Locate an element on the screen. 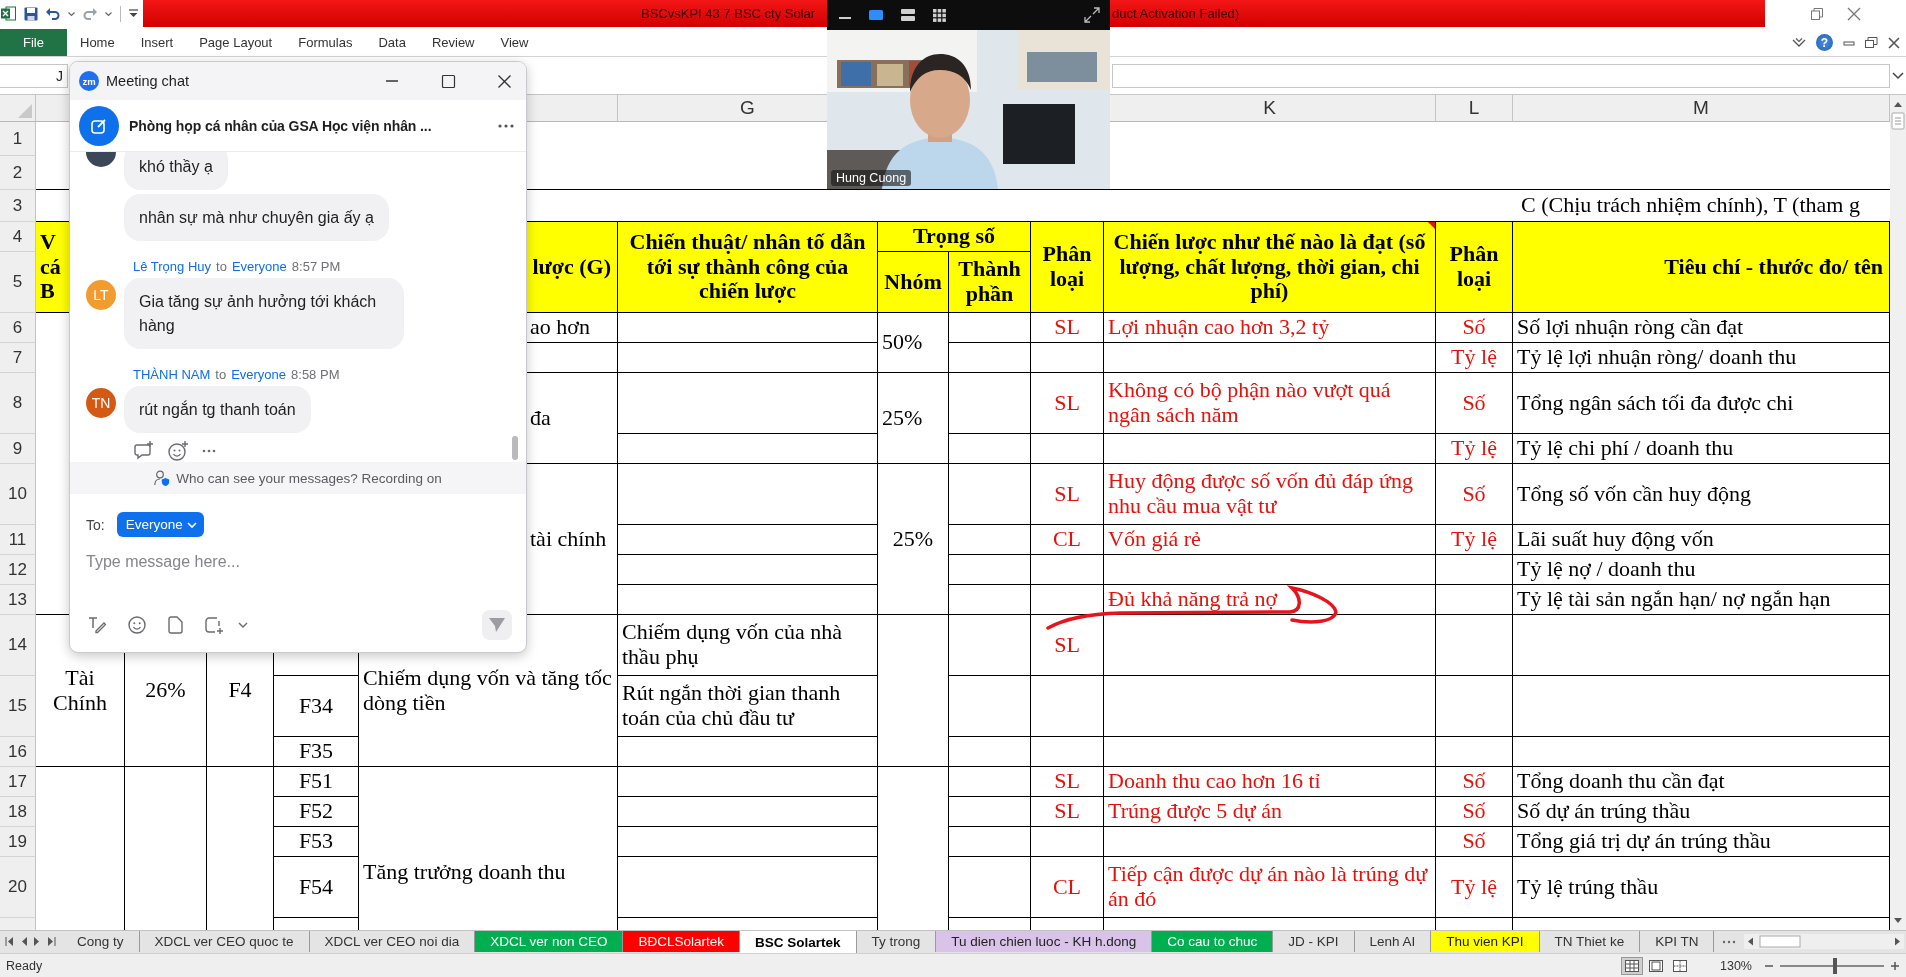  ribbon-tab: View is located at coordinates (514, 42).